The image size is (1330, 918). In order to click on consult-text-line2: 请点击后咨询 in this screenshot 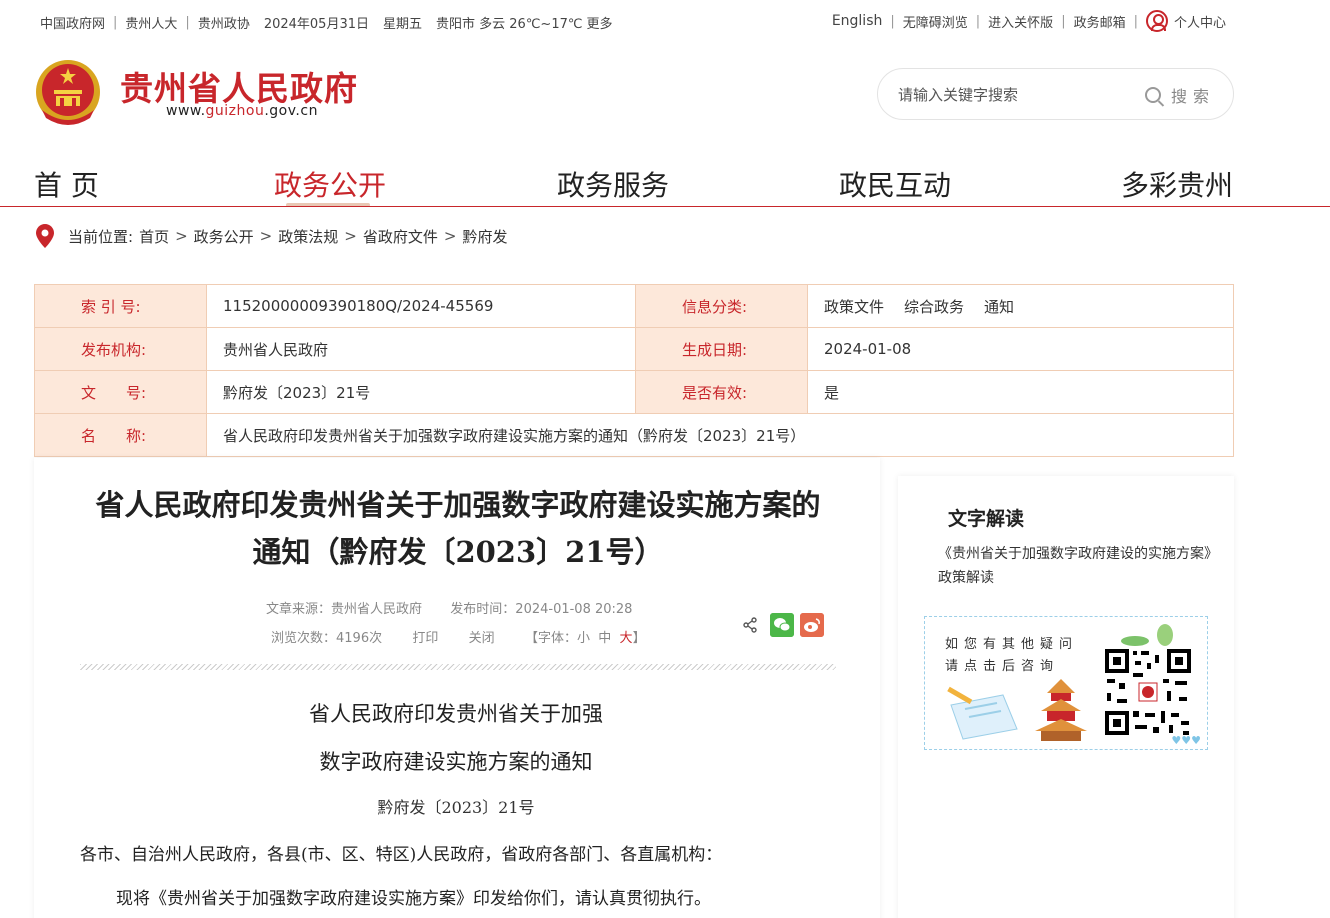, I will do `click(1002, 666)`.